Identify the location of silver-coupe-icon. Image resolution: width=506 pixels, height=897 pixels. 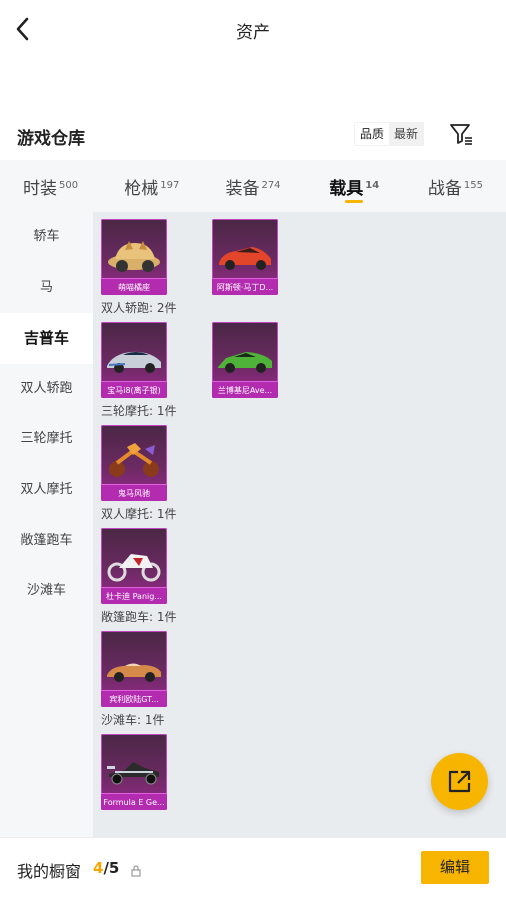
(134, 362).